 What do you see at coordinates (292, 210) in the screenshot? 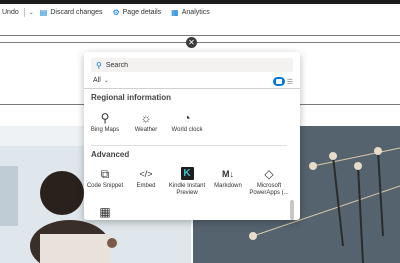
I see `scrollbar-thumb` at bounding box center [292, 210].